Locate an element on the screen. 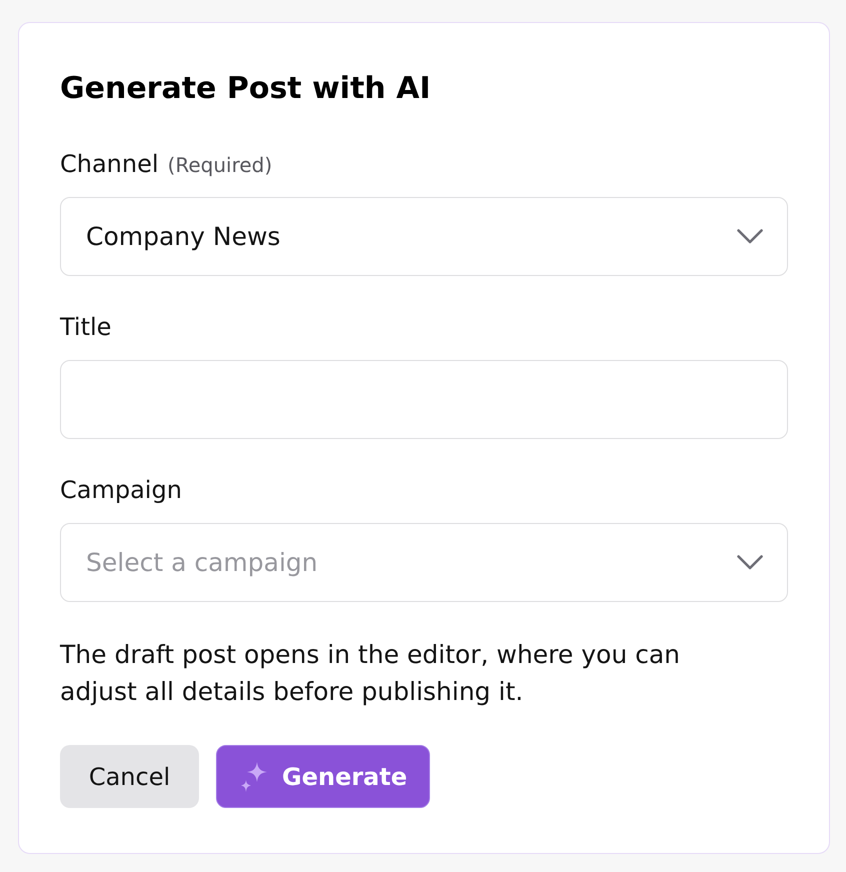 This screenshot has height=872, width=846. field-label: Campaign is located at coordinates (121, 490).